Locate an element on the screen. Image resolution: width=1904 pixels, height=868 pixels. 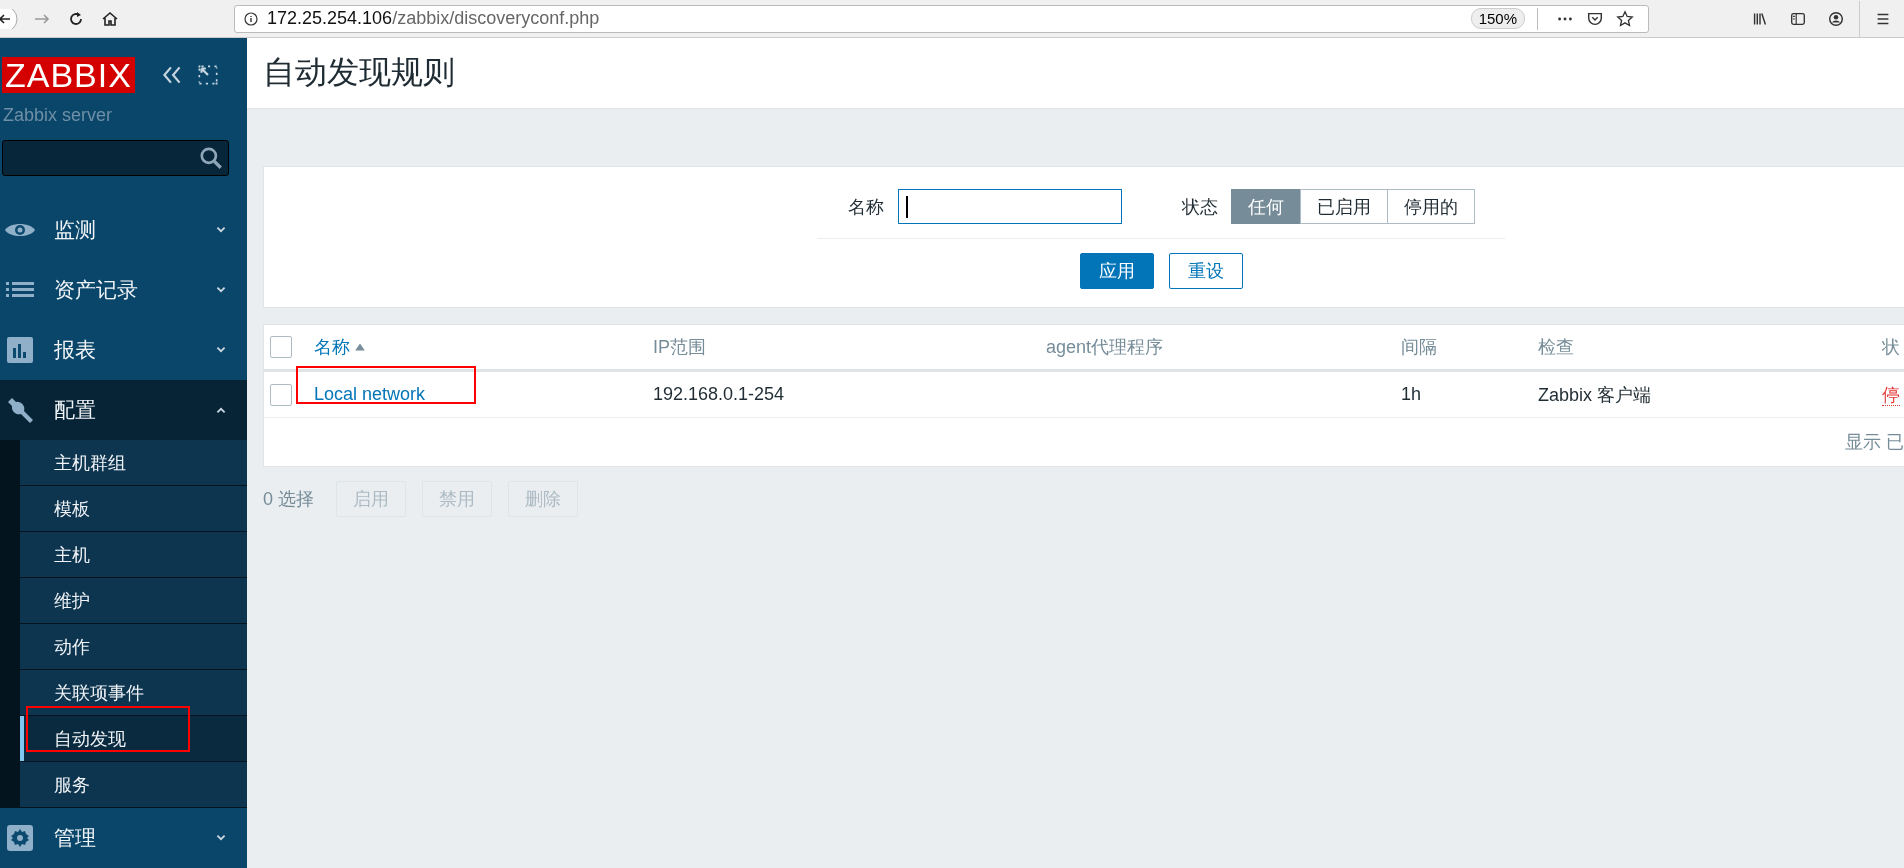
table-cell: 192.168.0.1-254 is located at coordinates (719, 394).